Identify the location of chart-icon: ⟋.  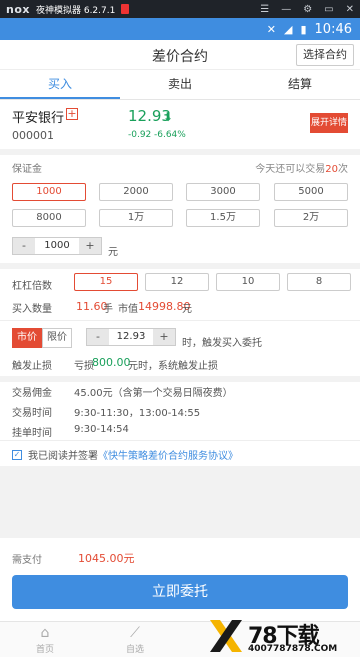
(135, 633).